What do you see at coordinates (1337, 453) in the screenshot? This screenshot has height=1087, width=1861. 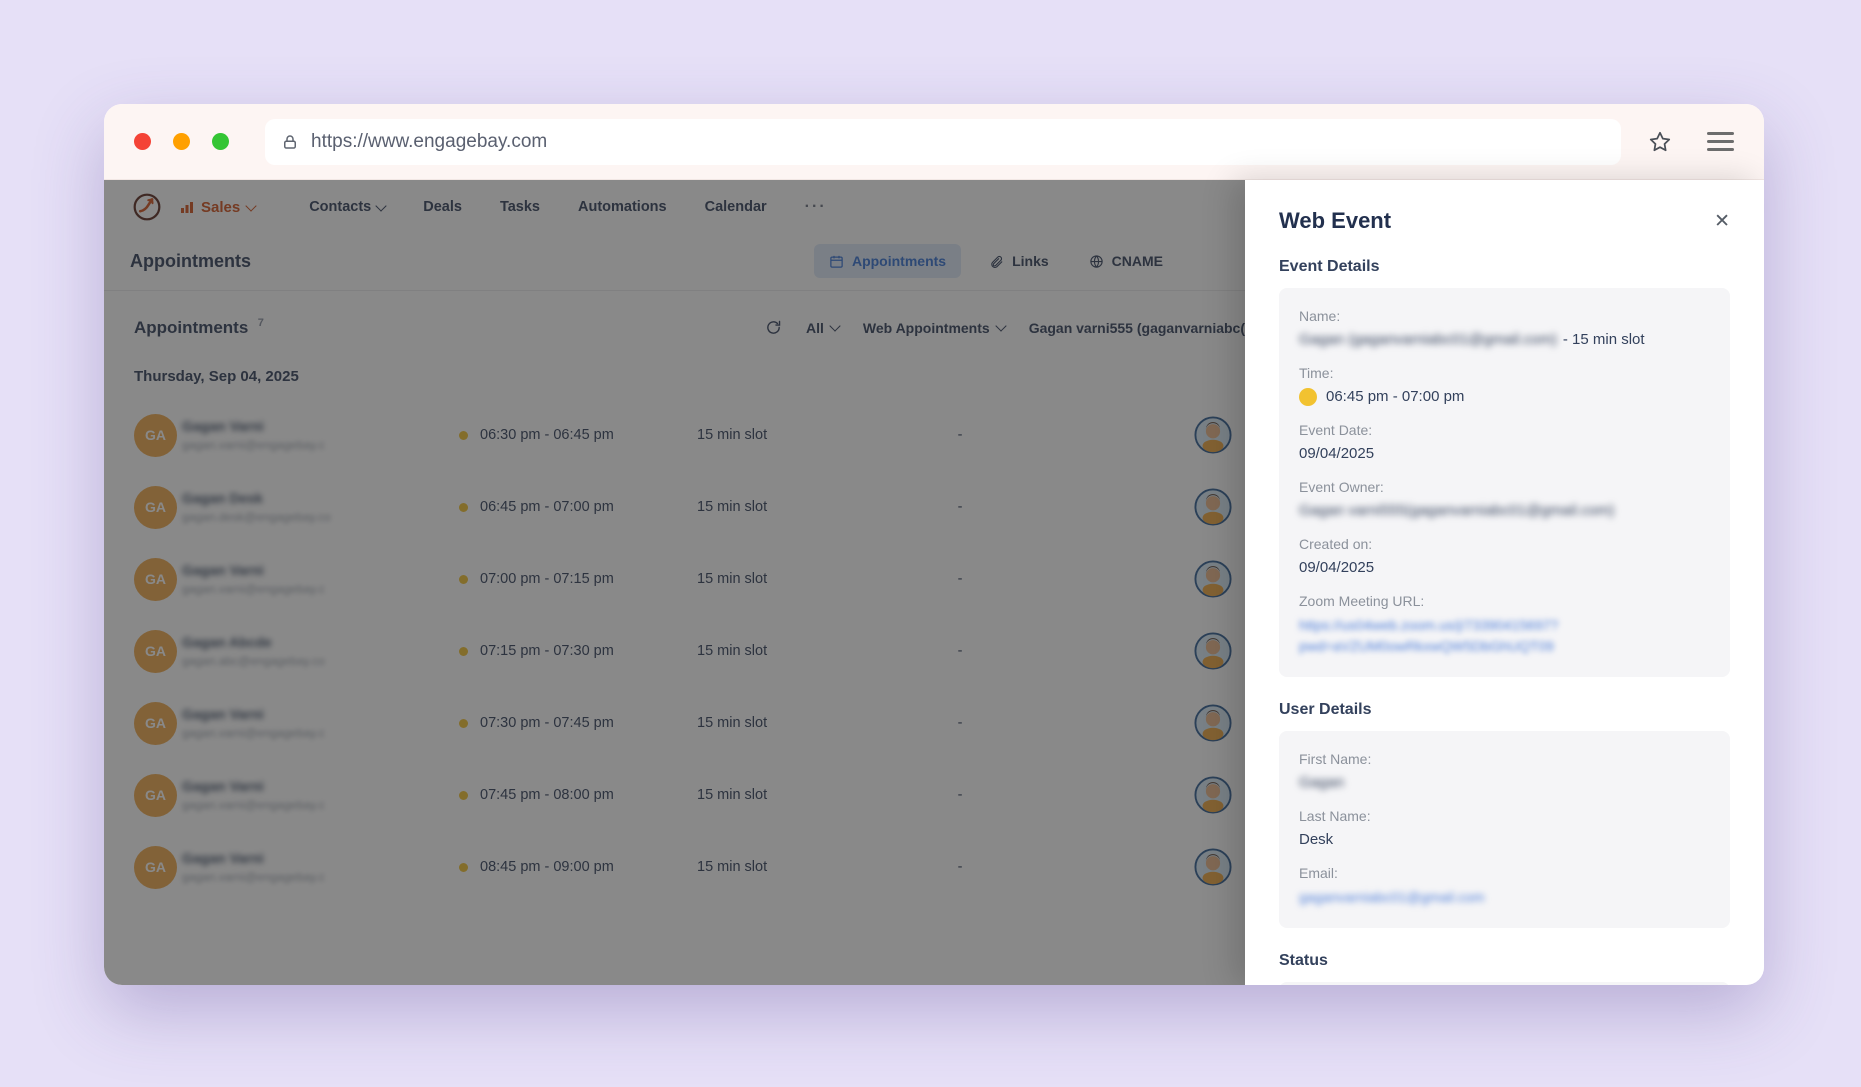 I see `event-date-value: 09/04/2025` at bounding box center [1337, 453].